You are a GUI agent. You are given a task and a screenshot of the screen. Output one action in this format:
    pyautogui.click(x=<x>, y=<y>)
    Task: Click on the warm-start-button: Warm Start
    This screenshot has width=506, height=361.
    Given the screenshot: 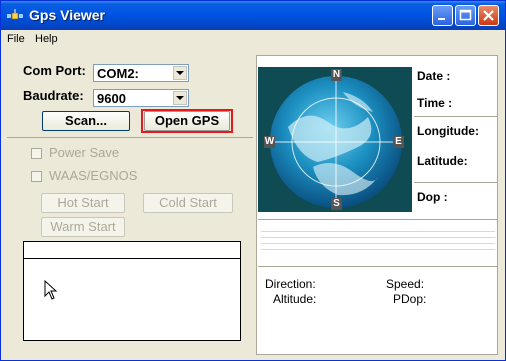 What is the action you would take?
    pyautogui.click(x=83, y=227)
    